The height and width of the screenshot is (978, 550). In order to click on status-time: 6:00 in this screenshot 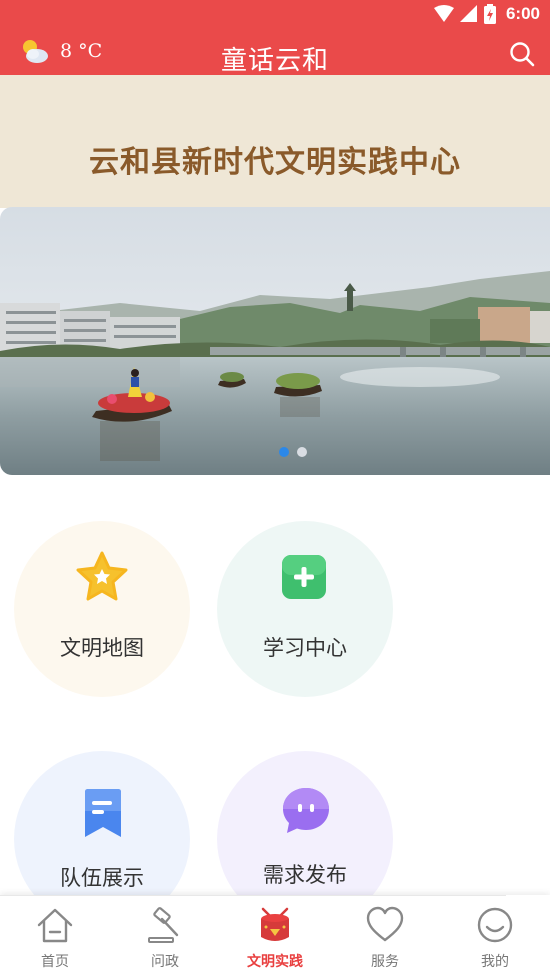, I will do `click(522, 13)`.